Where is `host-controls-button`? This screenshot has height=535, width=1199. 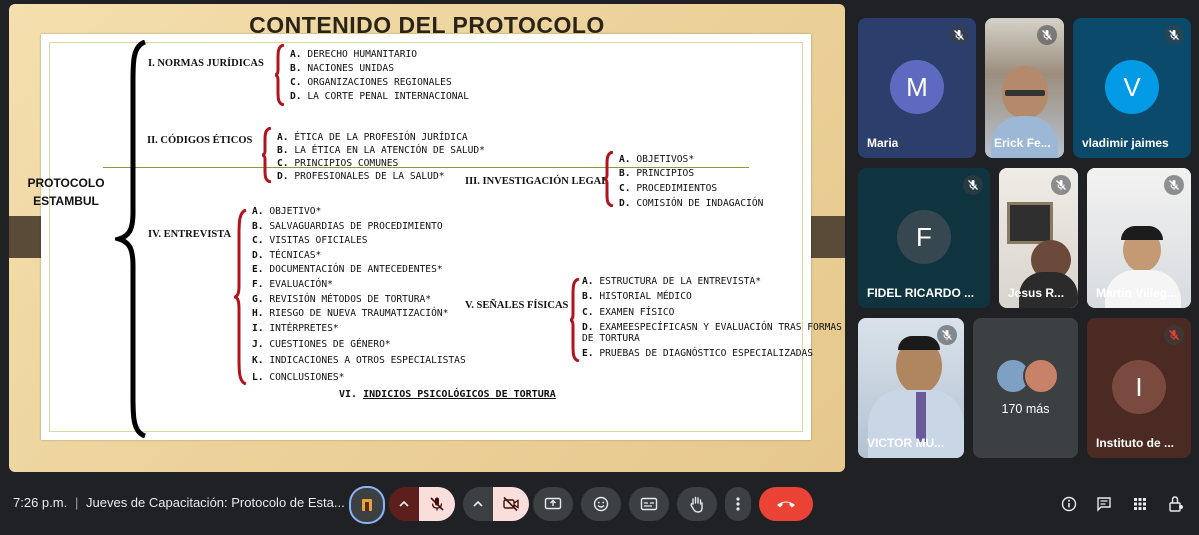 host-controls-button is located at coordinates (1176, 504).